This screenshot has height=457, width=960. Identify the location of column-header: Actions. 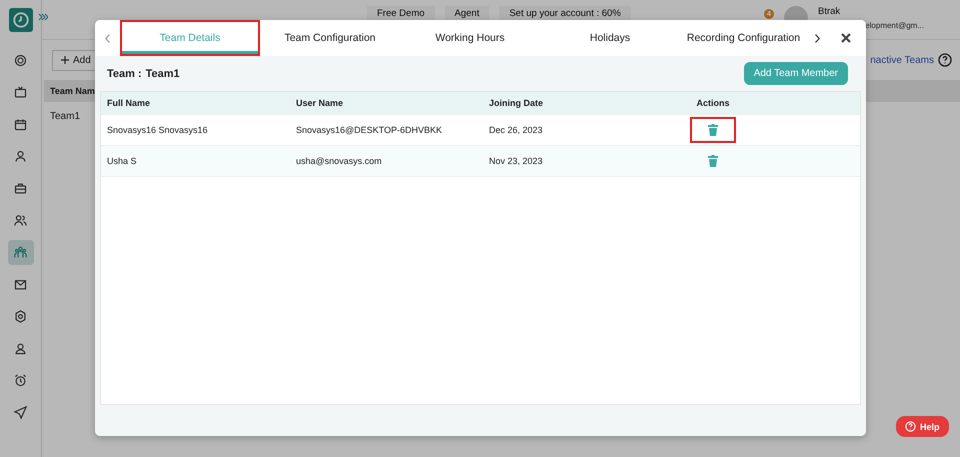
(712, 103).